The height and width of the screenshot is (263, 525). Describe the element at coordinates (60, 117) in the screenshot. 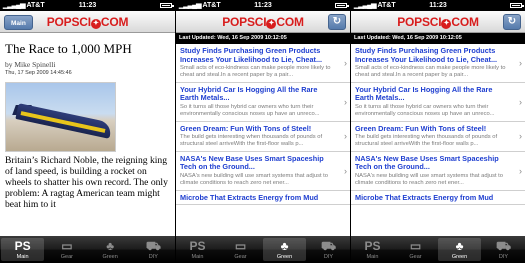

I see `article-photo` at that location.